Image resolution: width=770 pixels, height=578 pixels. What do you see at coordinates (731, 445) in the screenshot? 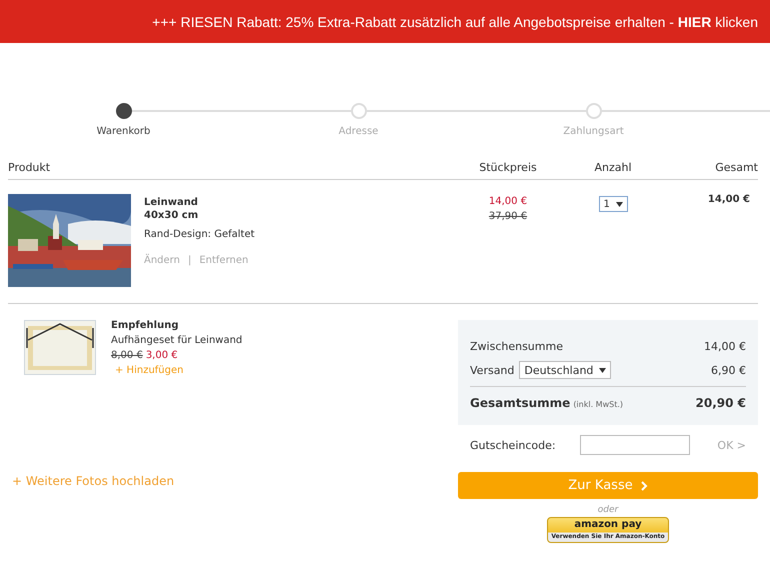
I see `coupon-submit-link: OK >` at bounding box center [731, 445].